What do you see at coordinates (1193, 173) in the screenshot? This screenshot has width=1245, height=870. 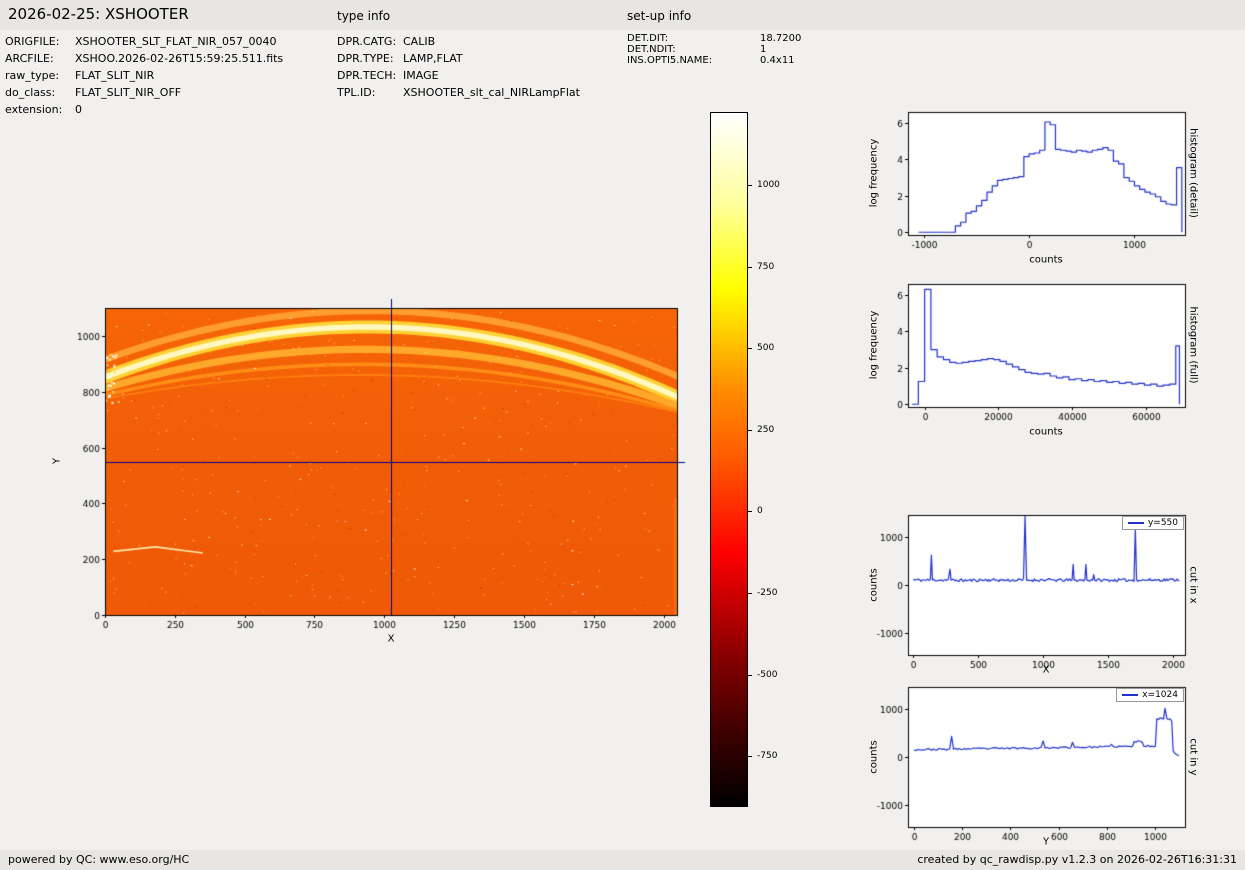 I see `histd-side-label: histogram (detail)` at bounding box center [1193, 173].